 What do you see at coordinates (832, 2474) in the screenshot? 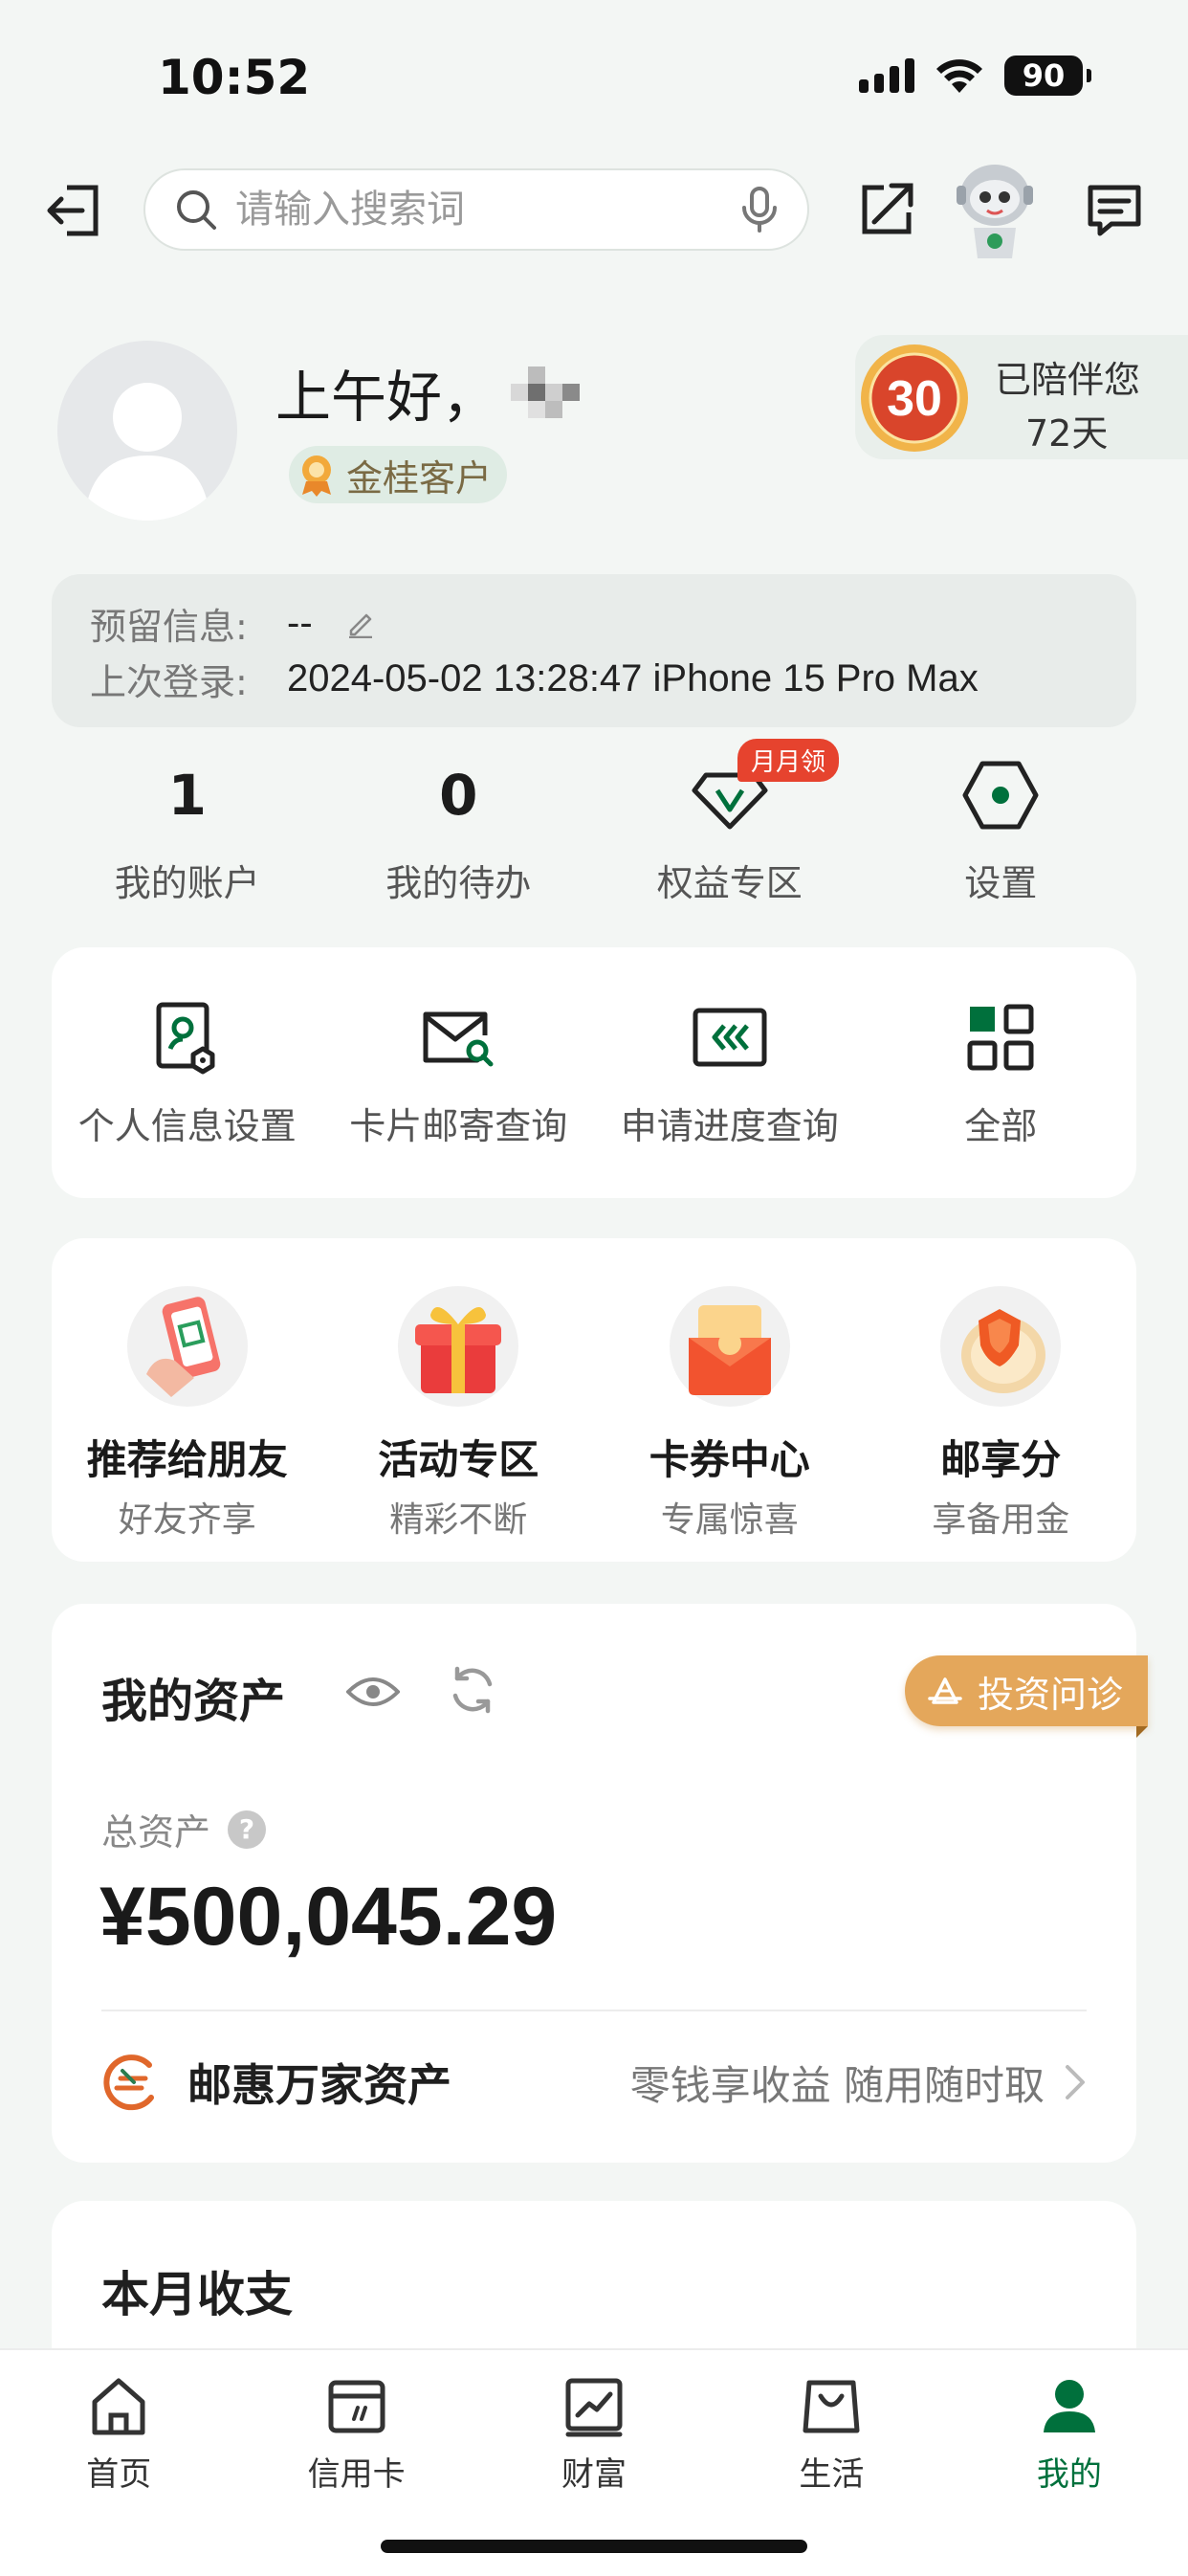
I see `tab-label: 生活` at bounding box center [832, 2474].